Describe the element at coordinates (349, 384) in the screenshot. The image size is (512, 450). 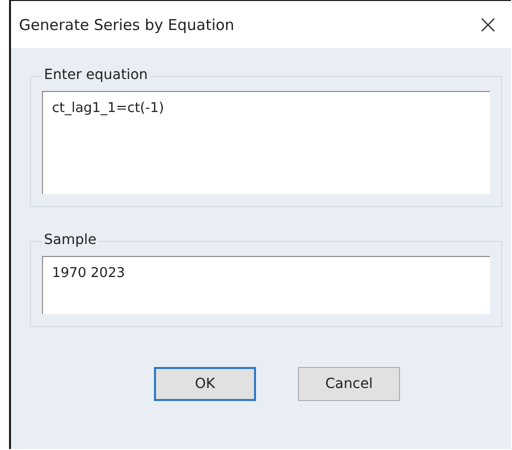
I see `dialog-button: Cancel` at that location.